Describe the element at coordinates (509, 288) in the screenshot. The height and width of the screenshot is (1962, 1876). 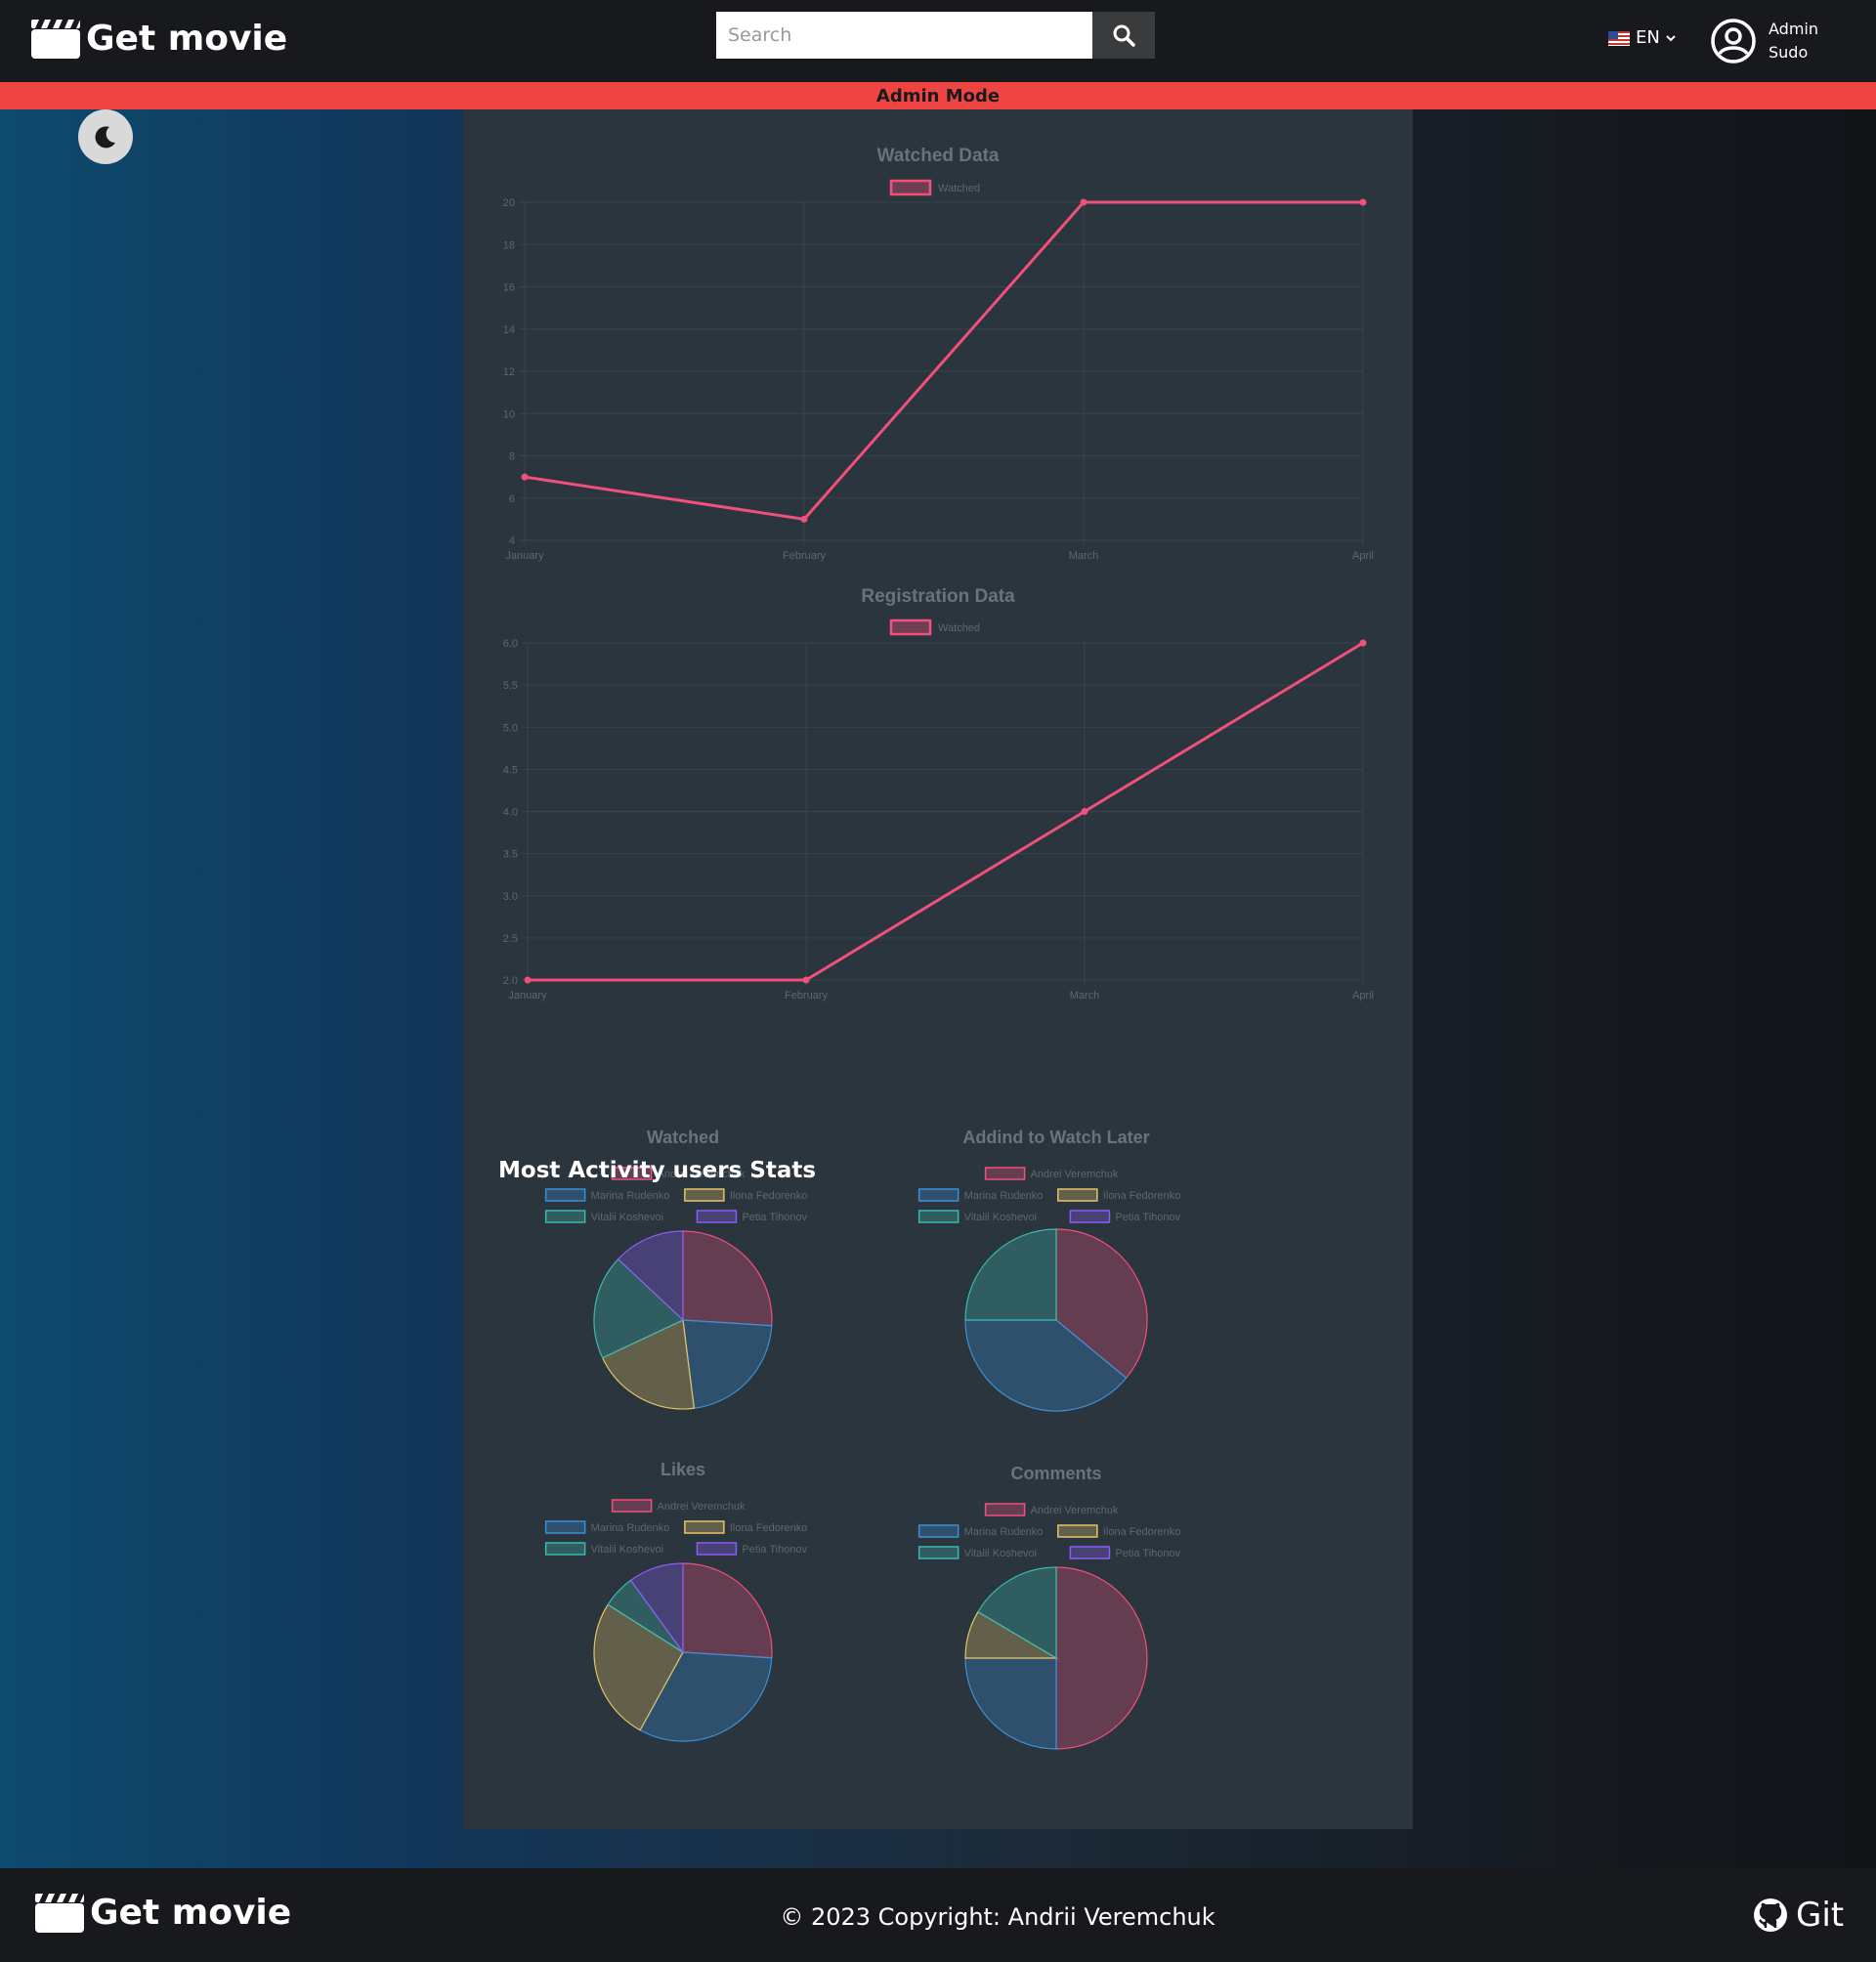
I see `y-tick-label: 16` at that location.